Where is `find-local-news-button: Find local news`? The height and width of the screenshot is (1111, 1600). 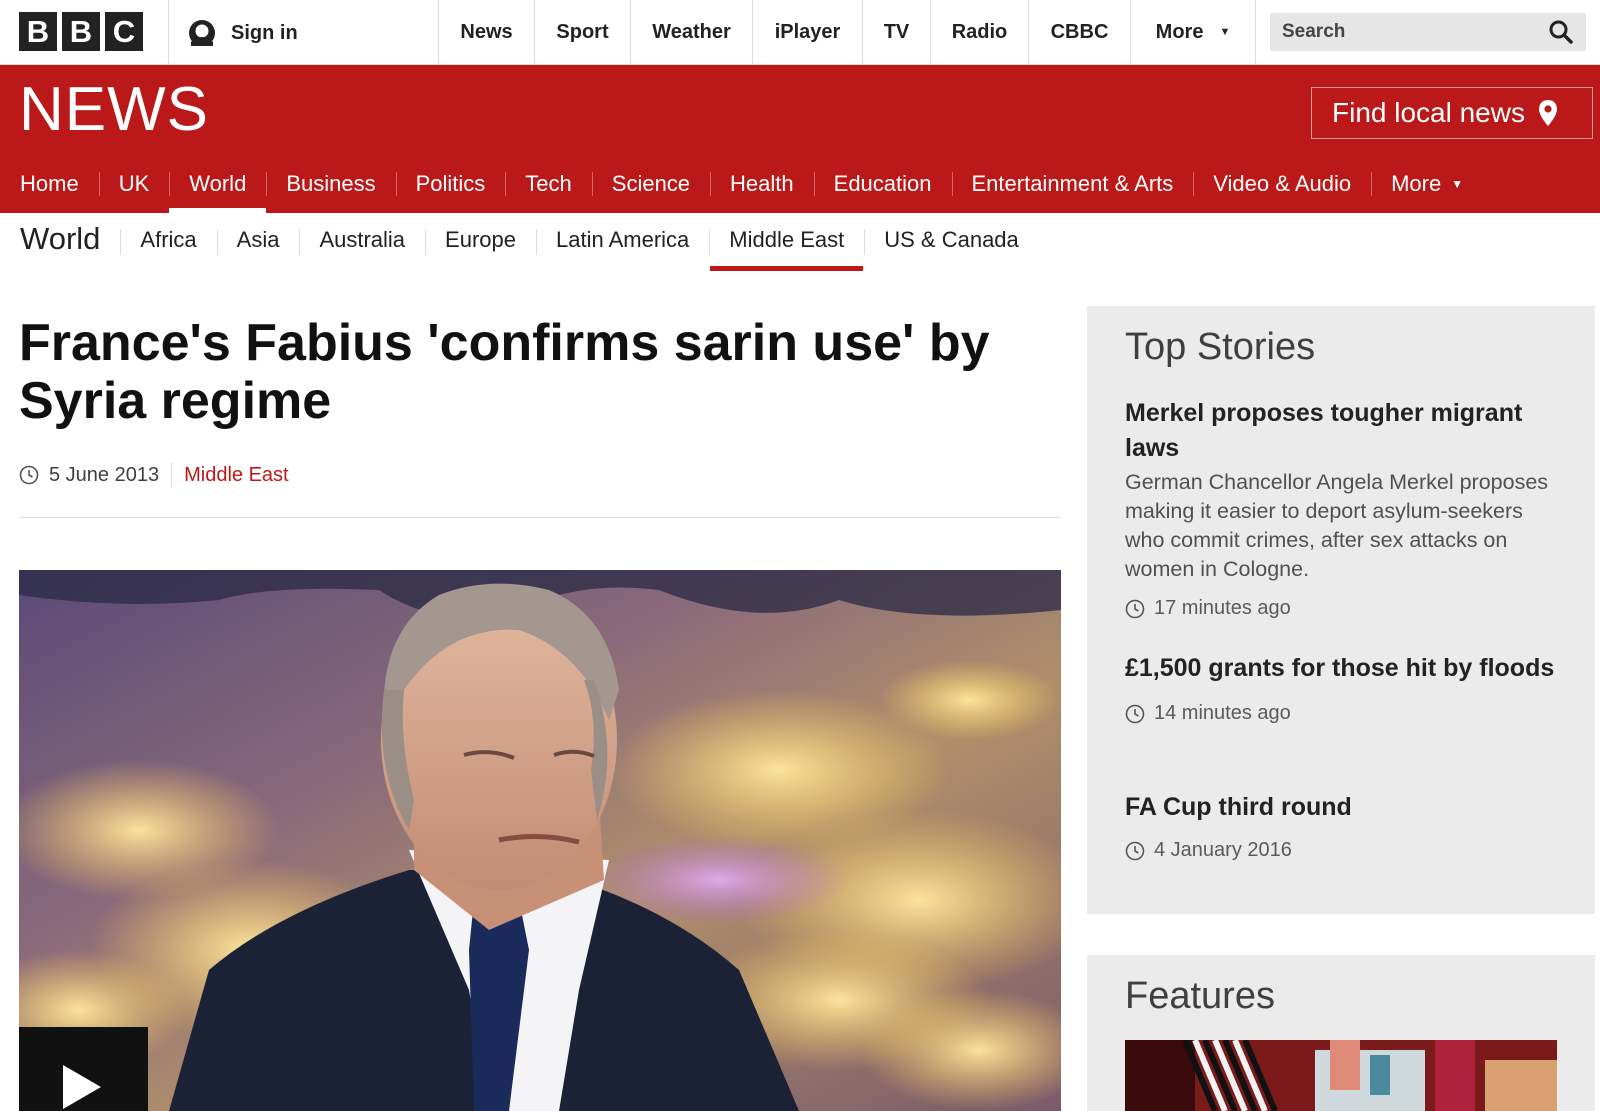 find-local-news-button: Find local news is located at coordinates (1452, 113).